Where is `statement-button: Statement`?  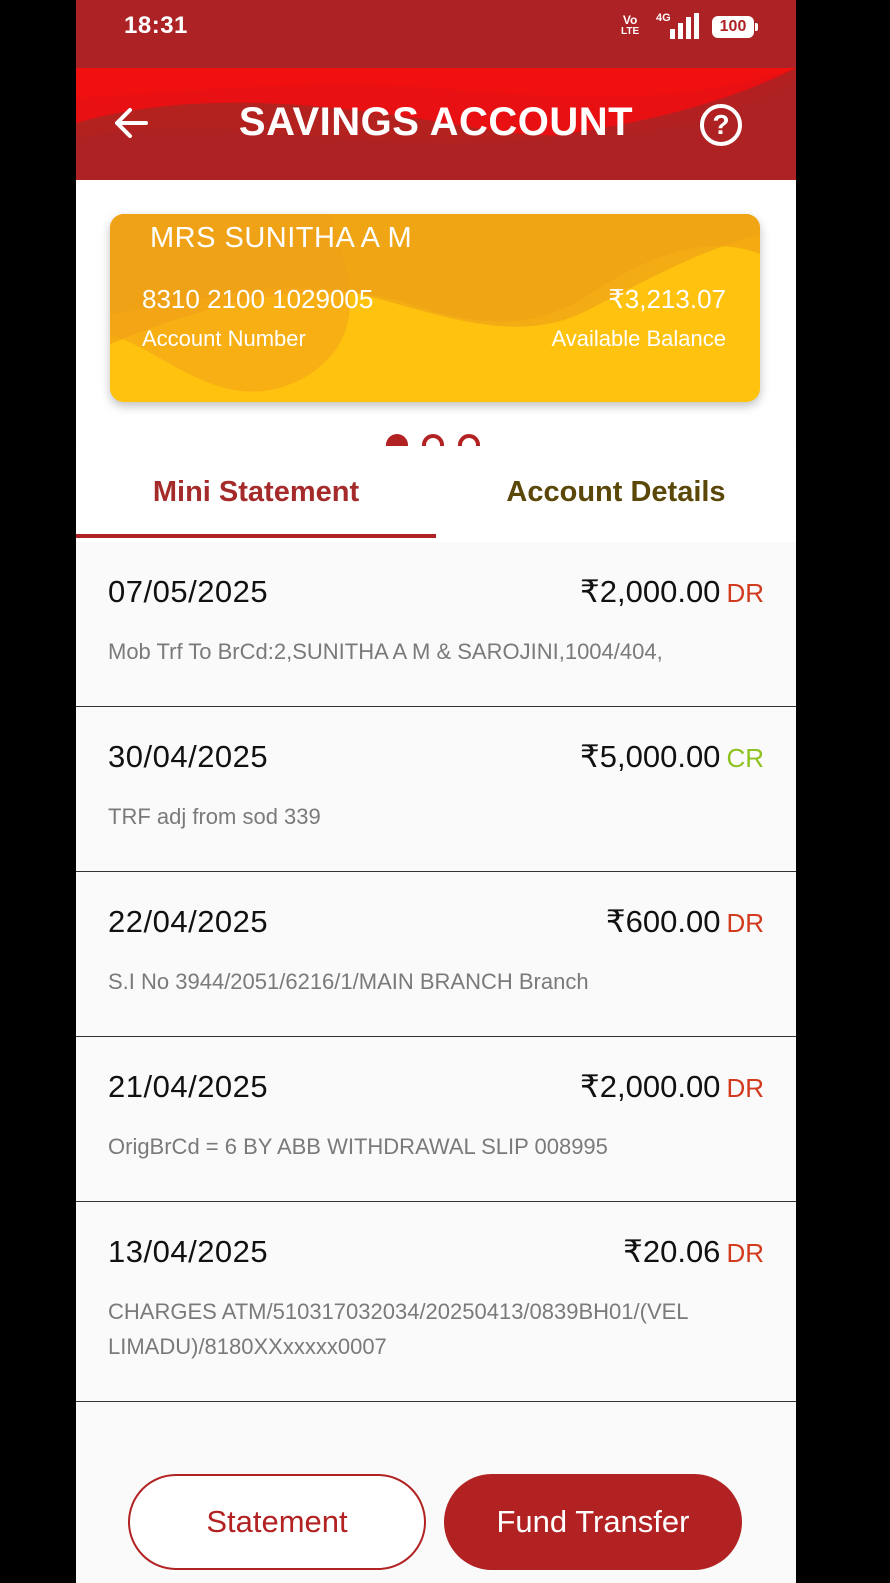 statement-button: Statement is located at coordinates (277, 1522).